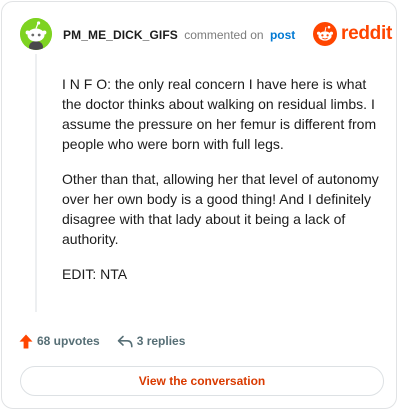 The image size is (400, 412). What do you see at coordinates (36, 183) in the screenshot?
I see `thread-line` at bounding box center [36, 183].